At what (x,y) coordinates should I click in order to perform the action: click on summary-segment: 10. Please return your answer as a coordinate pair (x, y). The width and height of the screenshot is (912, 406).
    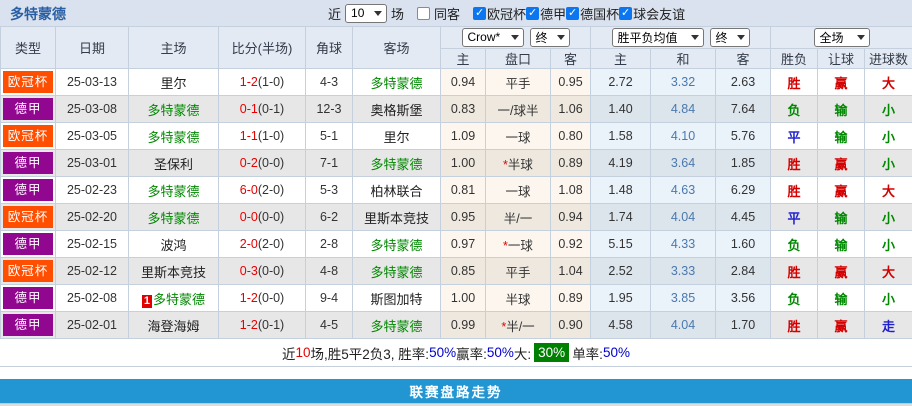
    Looking at the image, I should click on (303, 352).